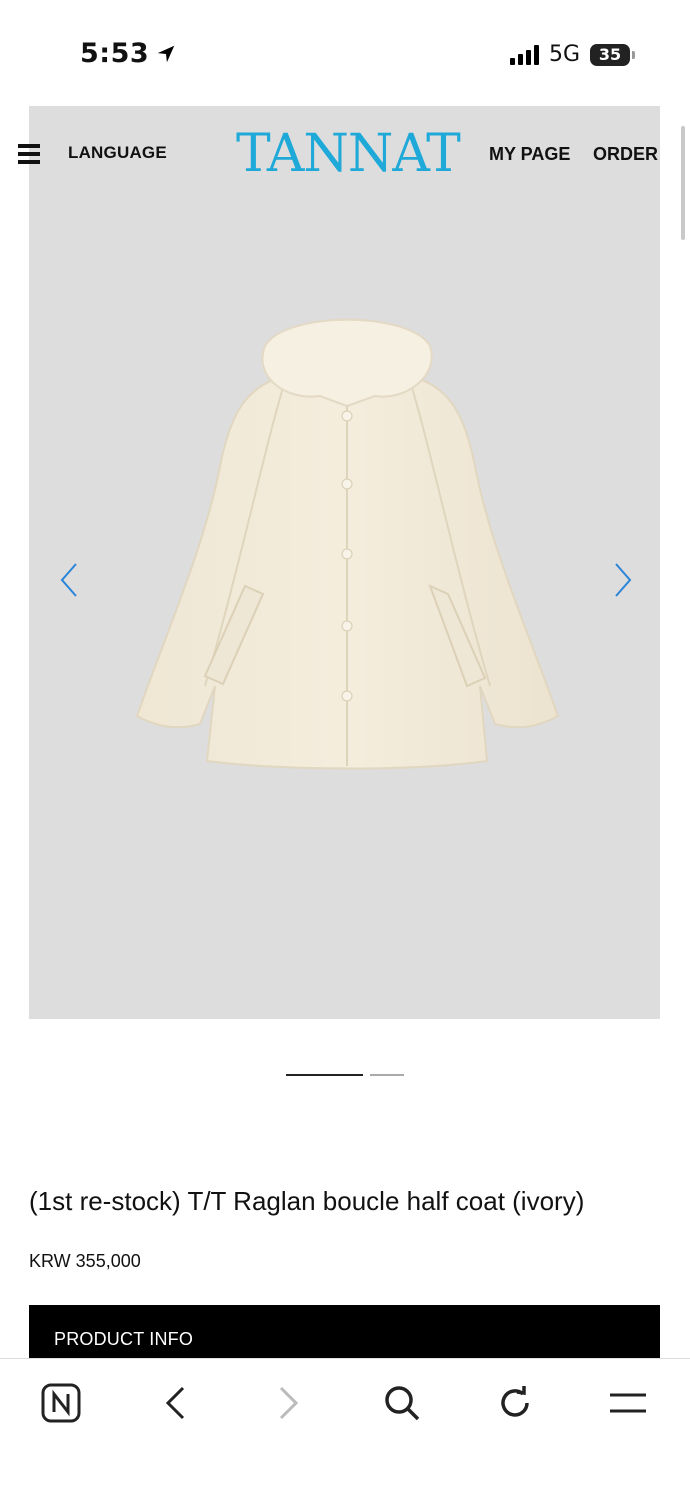 Image resolution: width=690 pixels, height=1501 pixels. I want to click on naver-home-icon, so click(61, 1403).